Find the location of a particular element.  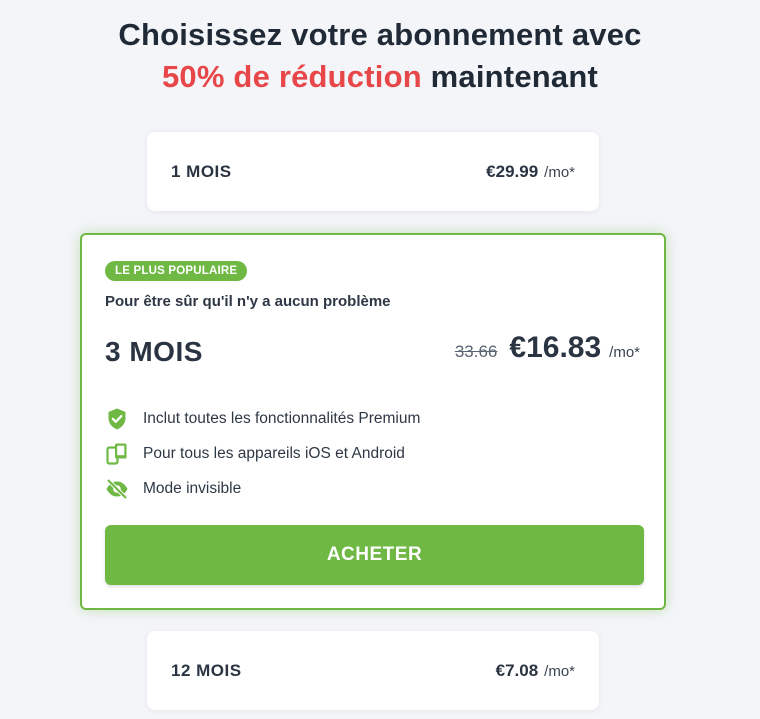

plan-card-12-months: 12 MOIS €7.08 /mo* is located at coordinates (373, 670).